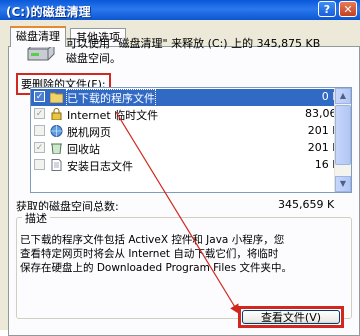 The image size is (360, 336). I want to click on intro-line-1: 可以使用 "磁盘清理" 来释放 (C:) 上的 345,875 KB, so click(193, 43).